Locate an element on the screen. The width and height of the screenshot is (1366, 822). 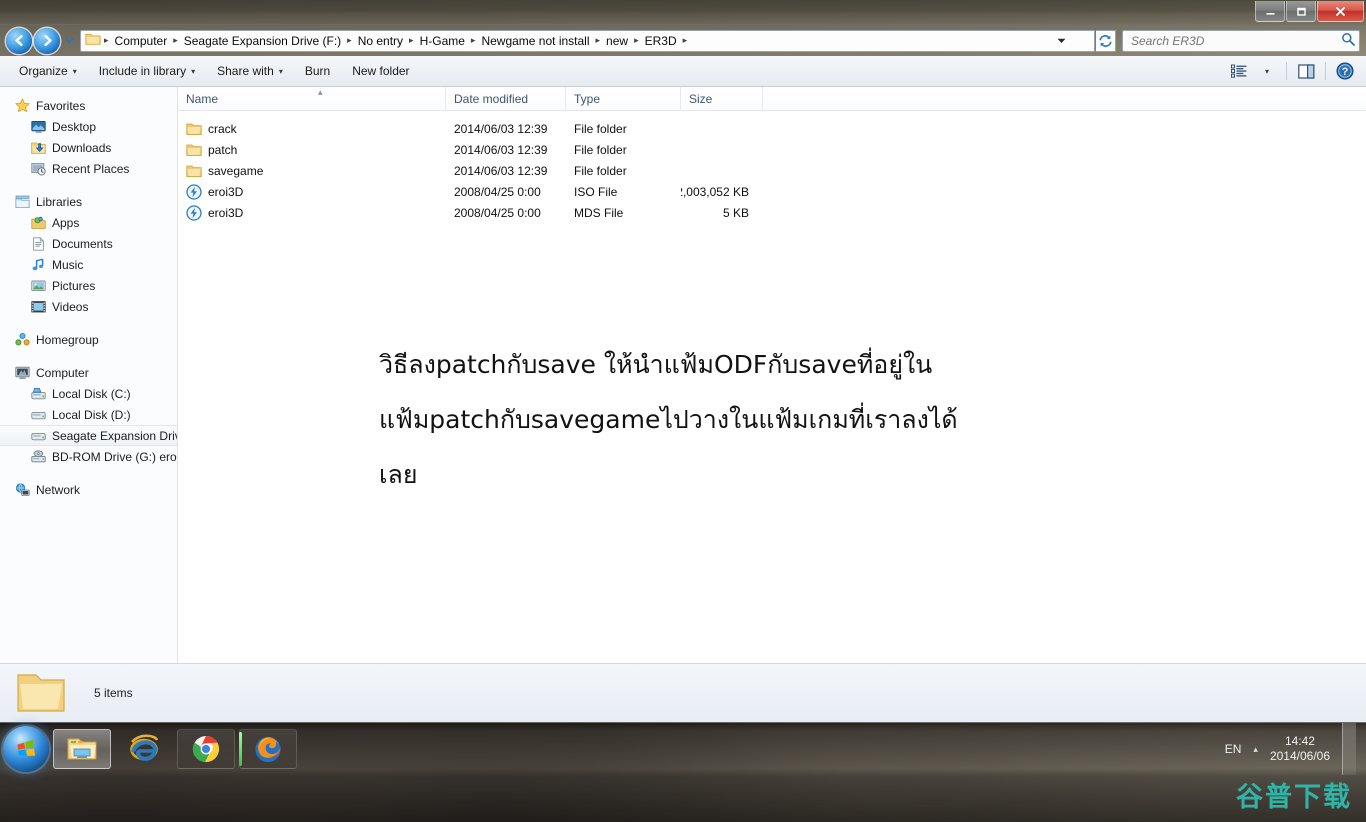
sidebar-item-music: Music is located at coordinates (88, 264).